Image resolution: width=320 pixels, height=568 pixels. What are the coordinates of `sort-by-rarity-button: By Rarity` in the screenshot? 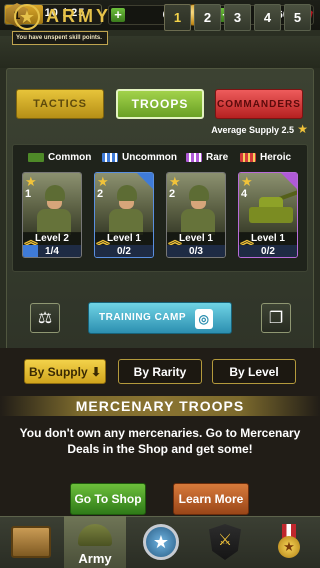 It's located at (160, 371).